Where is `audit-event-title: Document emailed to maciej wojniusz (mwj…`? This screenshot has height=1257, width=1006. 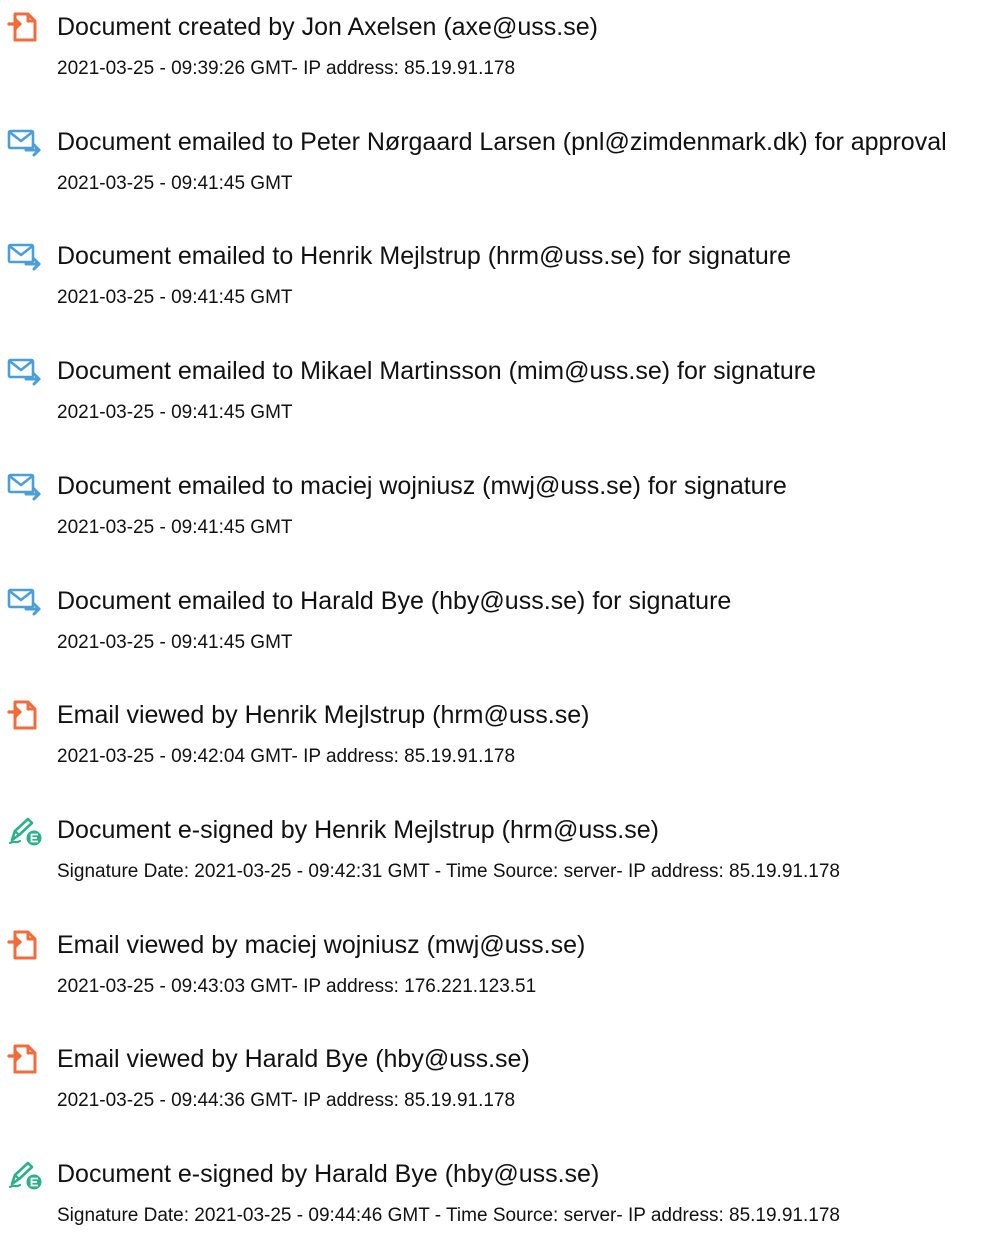
audit-event-title: Document emailed to maciej wojniusz (mwj… is located at coordinates (422, 485).